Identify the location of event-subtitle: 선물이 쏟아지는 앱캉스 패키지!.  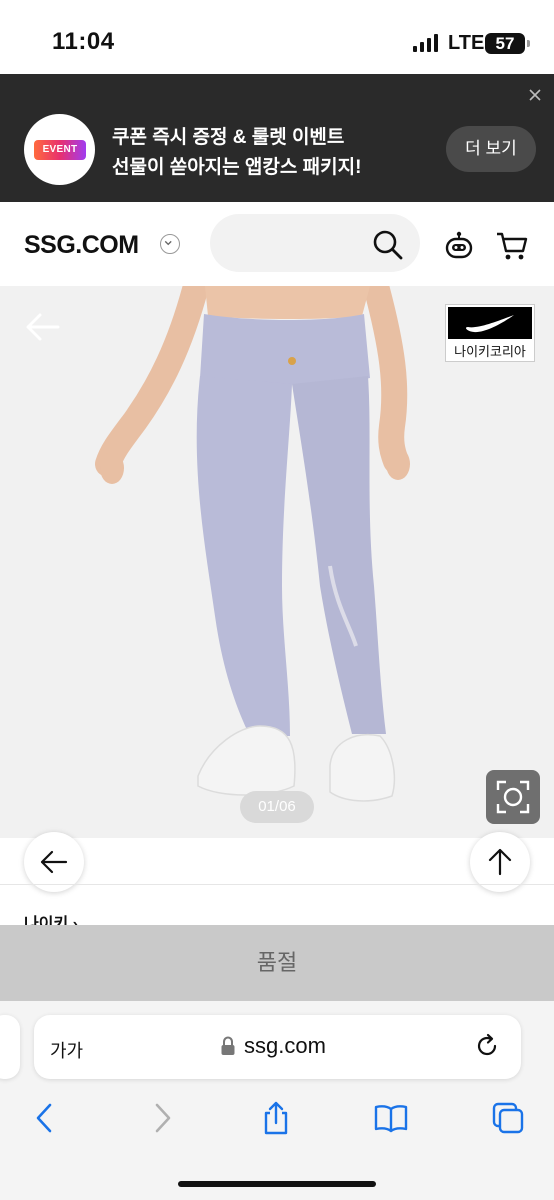
(237, 167).